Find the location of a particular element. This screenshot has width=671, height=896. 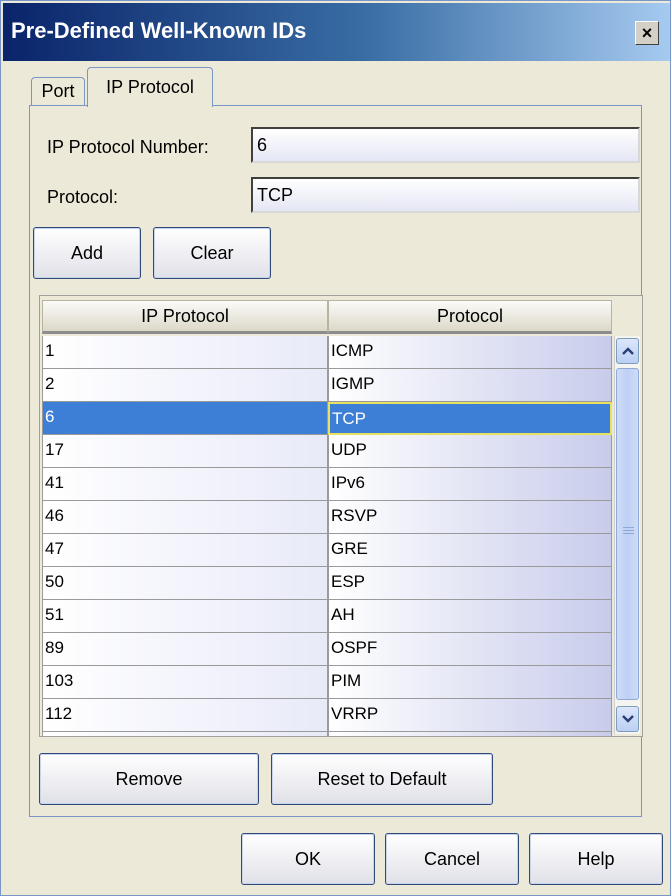

table-row: 47 GRE is located at coordinates (328, 550).